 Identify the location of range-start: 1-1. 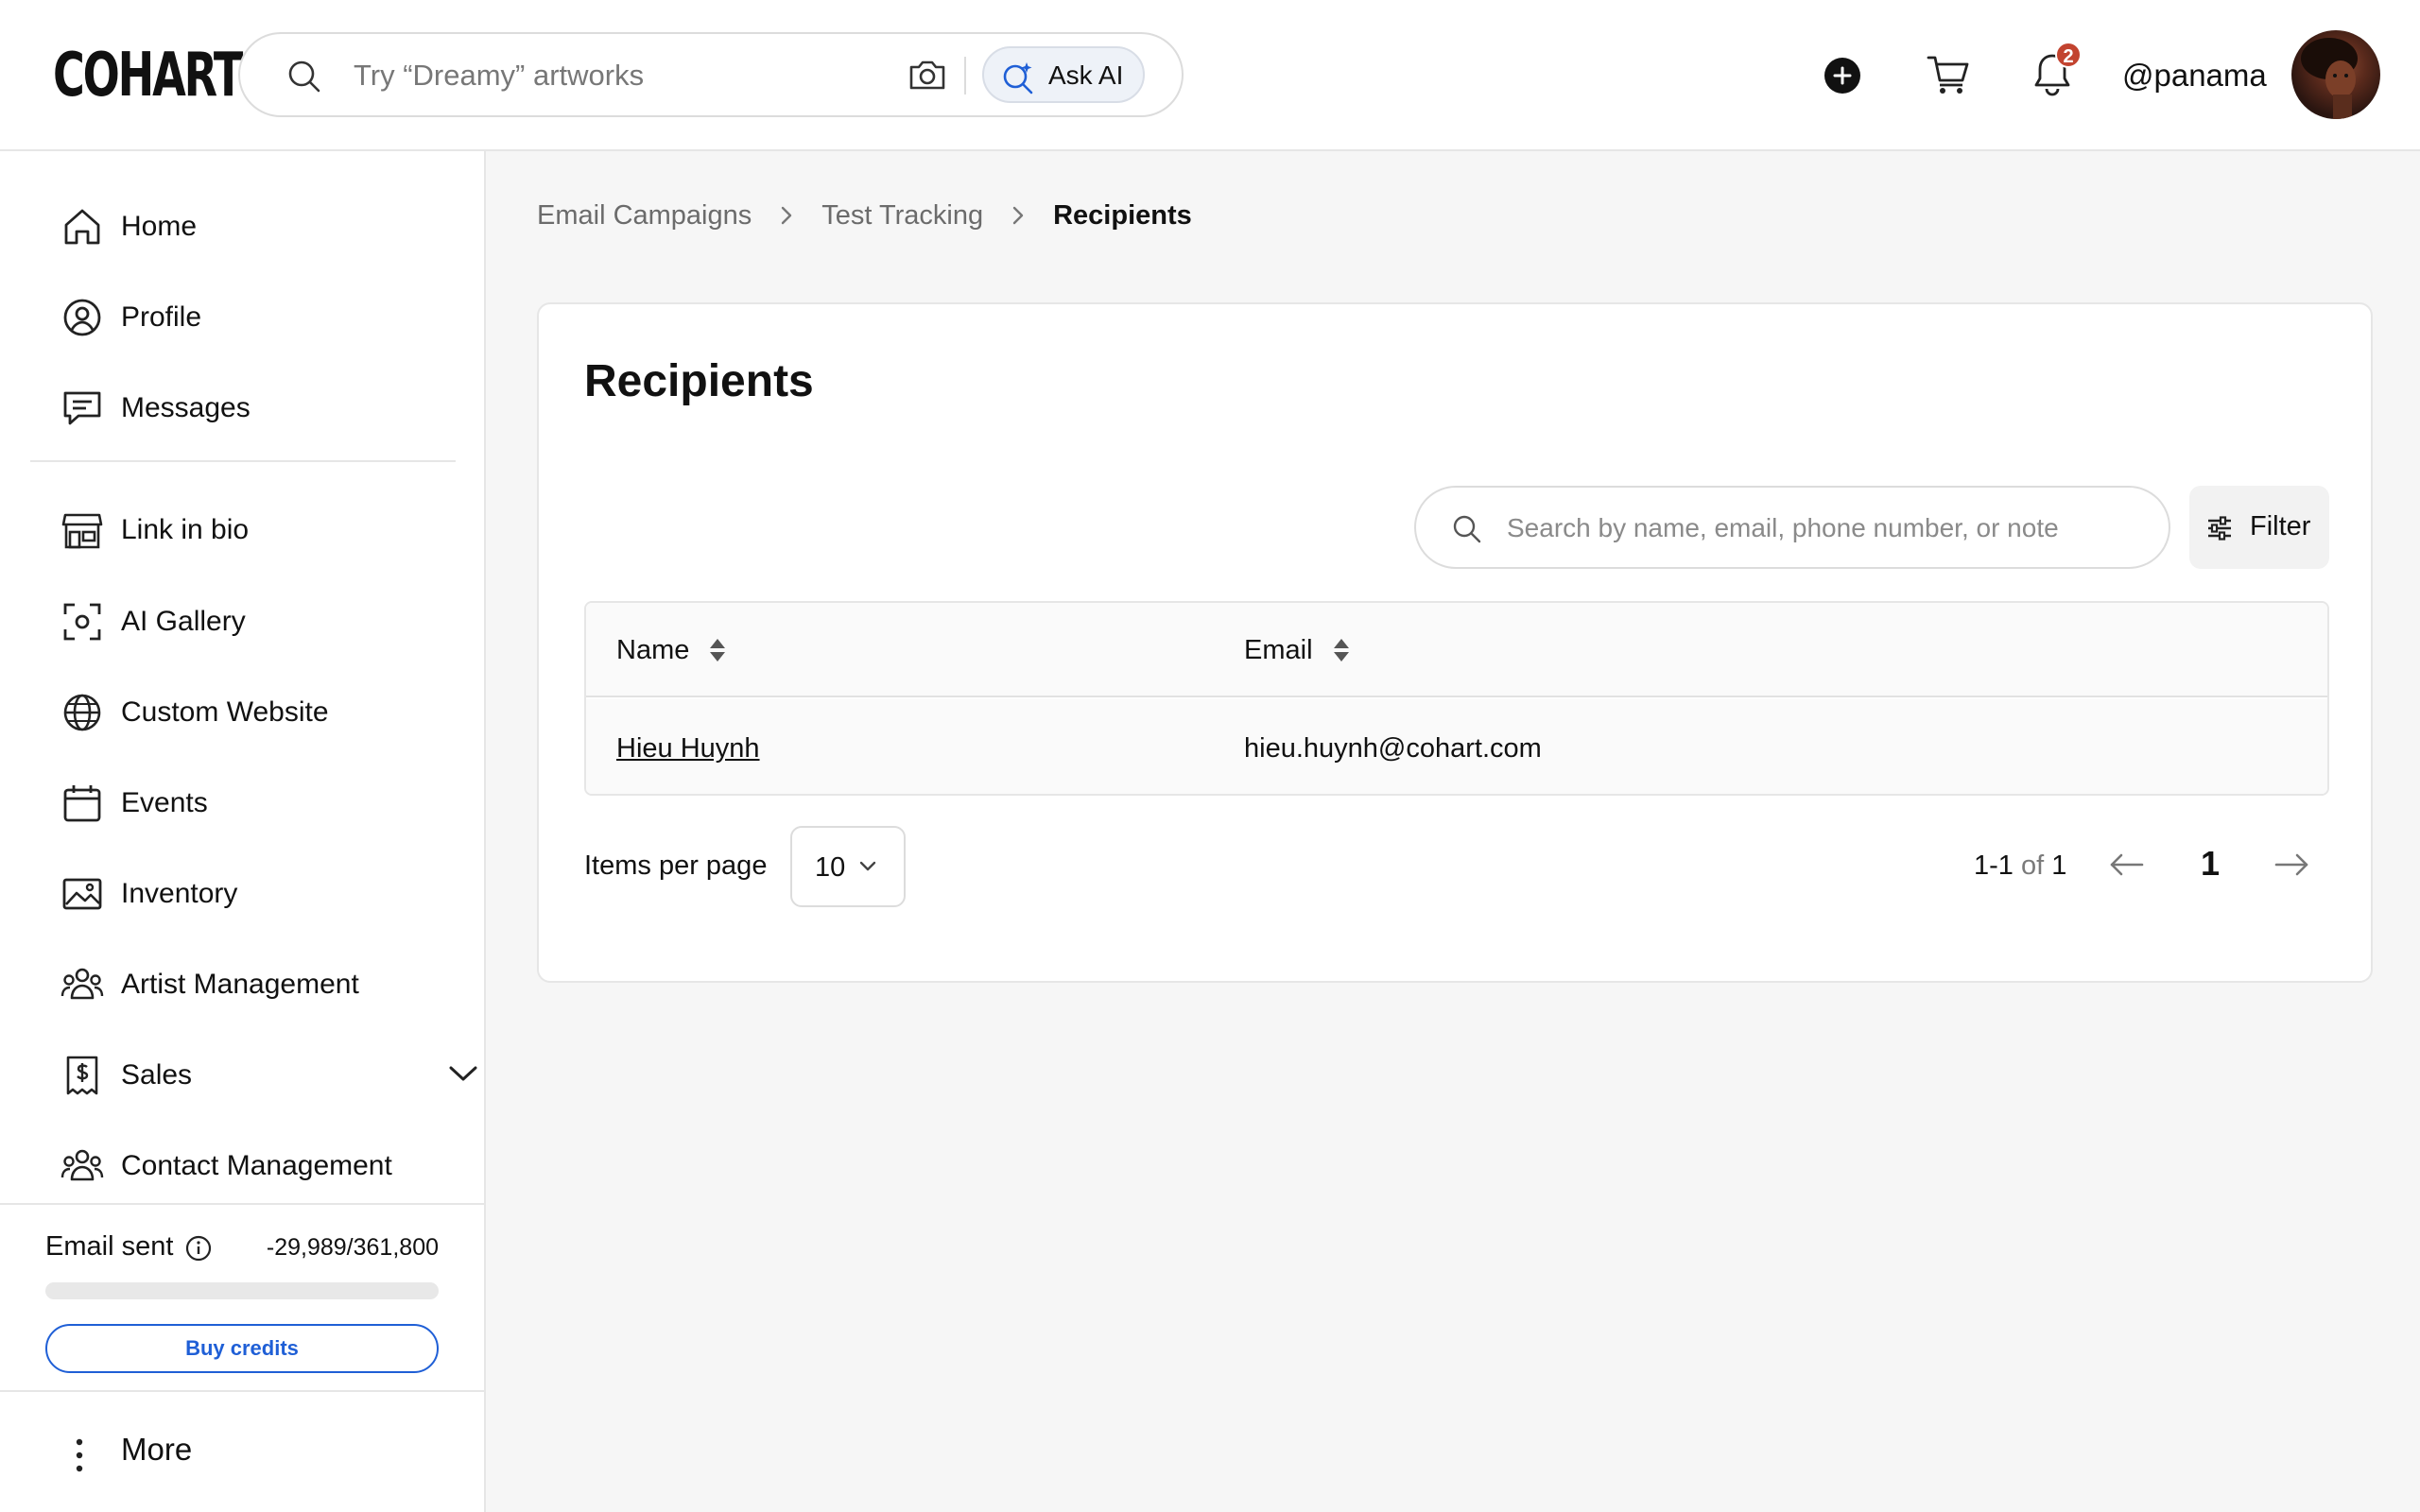
(1994, 865).